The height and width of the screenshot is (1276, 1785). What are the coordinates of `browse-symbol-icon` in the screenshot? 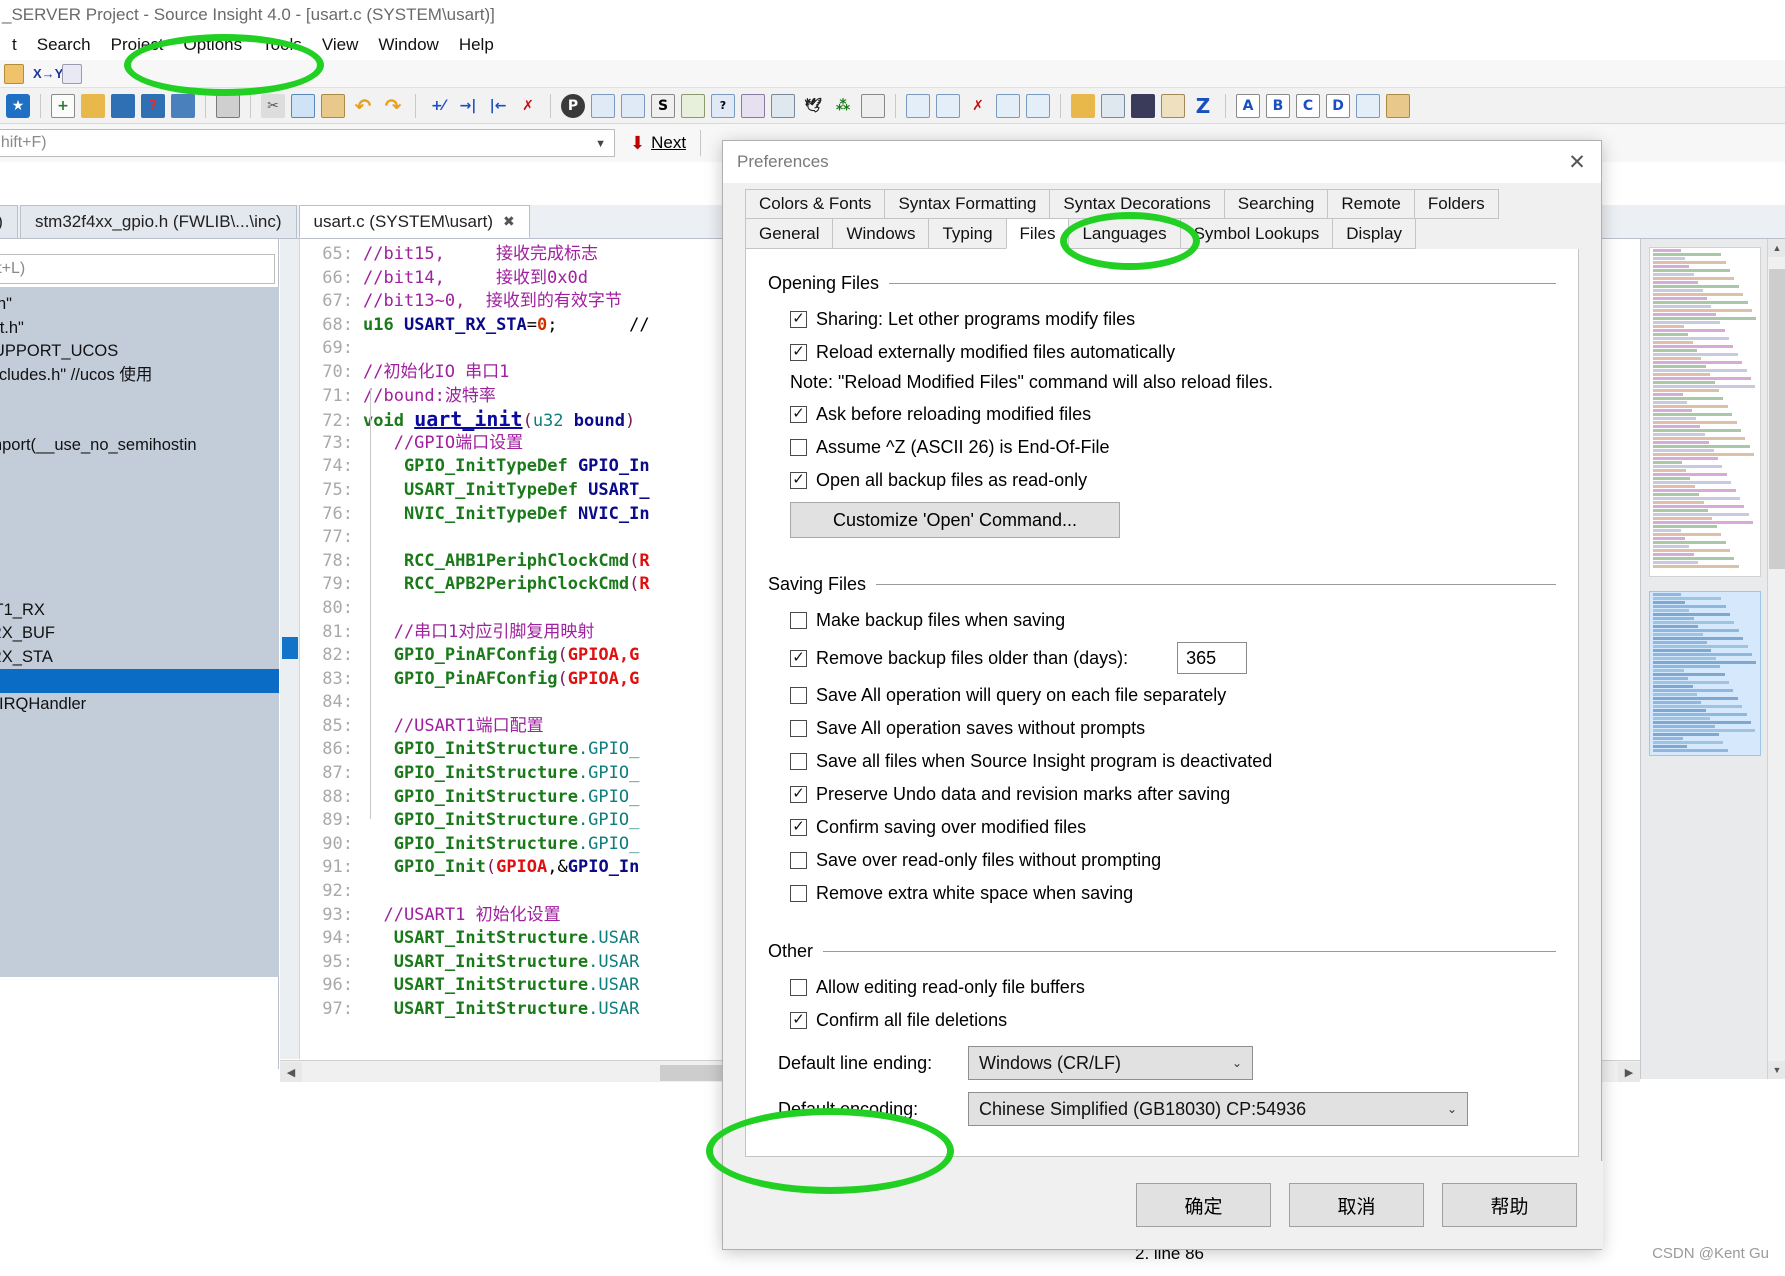 It's located at (14, 73).